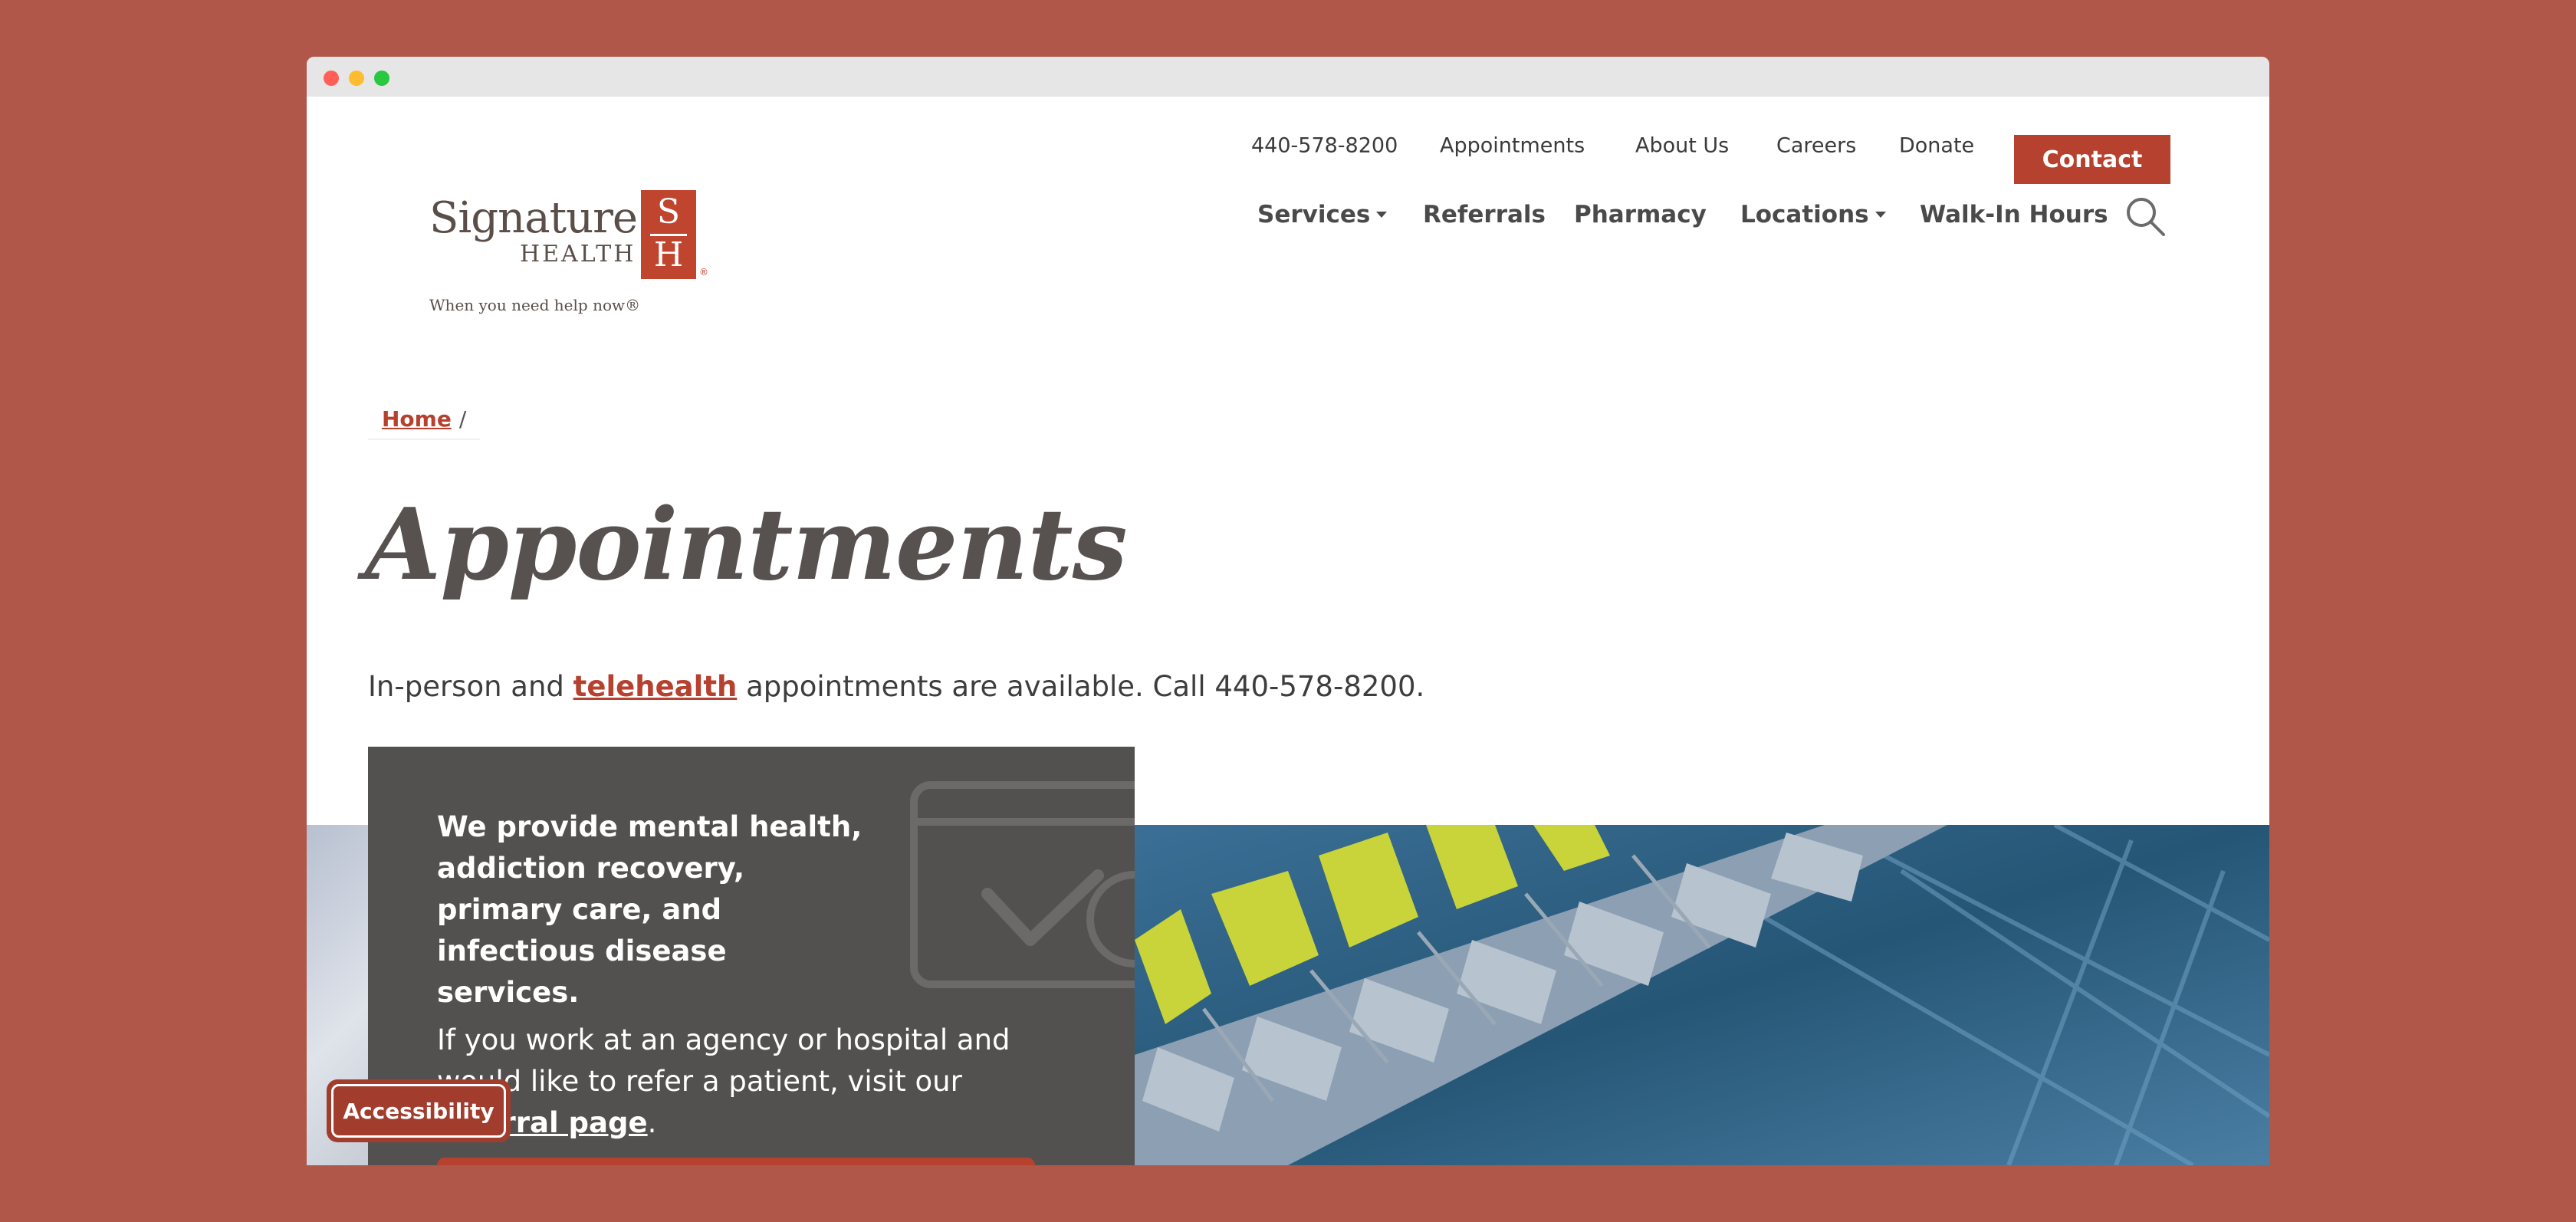 The image size is (2576, 1222). What do you see at coordinates (535, 305) in the screenshot?
I see `logo-tagline: When you need help now®` at bounding box center [535, 305].